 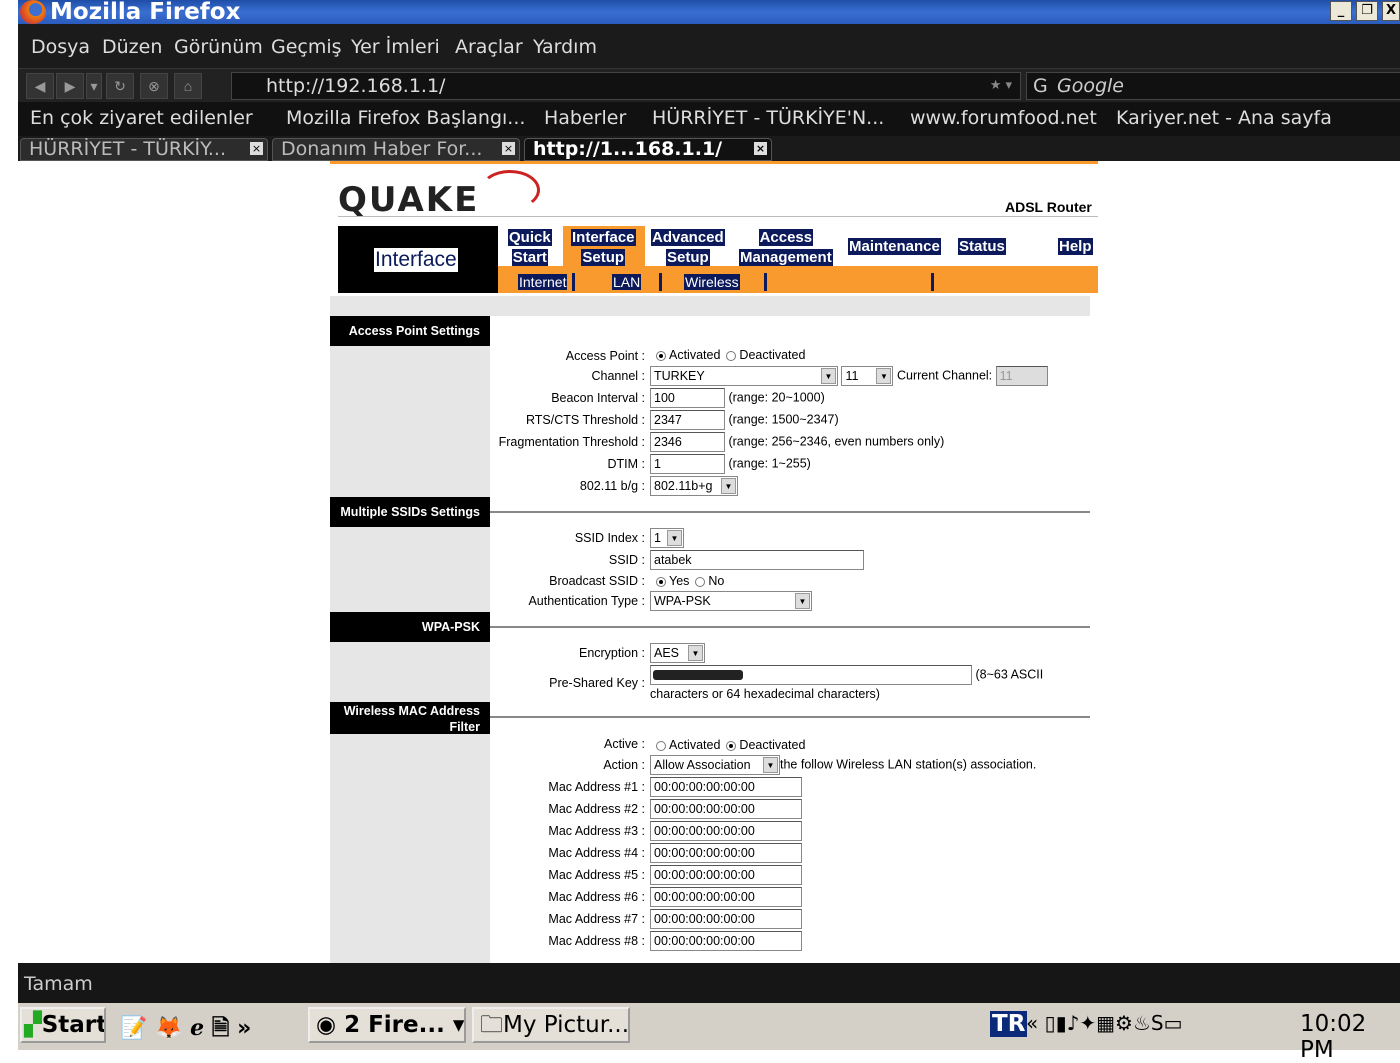 What do you see at coordinates (677, 653) in the screenshot?
I see `encryption-select: AES ▼` at bounding box center [677, 653].